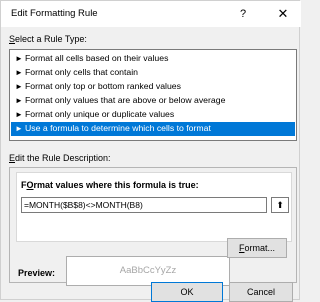 This screenshot has width=320, height=302. What do you see at coordinates (243, 14) in the screenshot?
I see `help-button: ?` at bounding box center [243, 14].